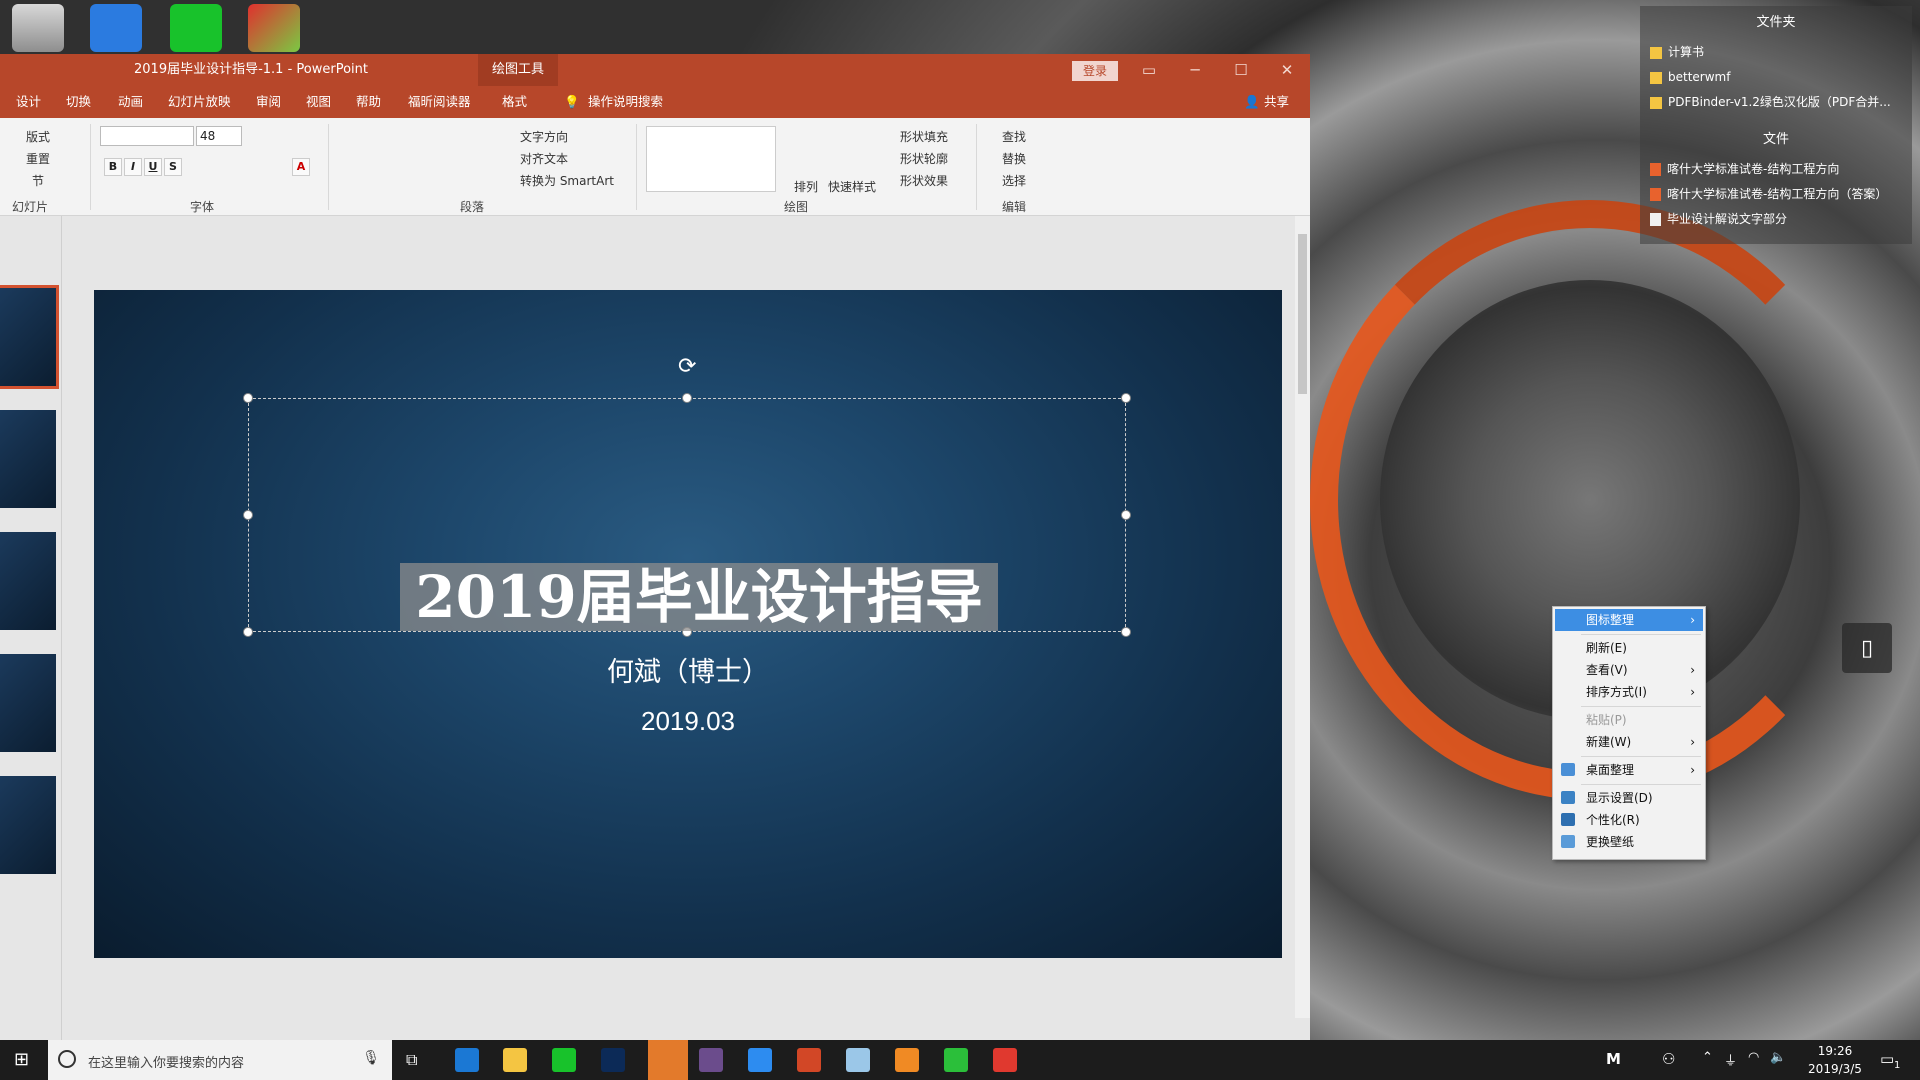 The height and width of the screenshot is (1080, 1920). I want to click on notepad-icon, so click(858, 1060).